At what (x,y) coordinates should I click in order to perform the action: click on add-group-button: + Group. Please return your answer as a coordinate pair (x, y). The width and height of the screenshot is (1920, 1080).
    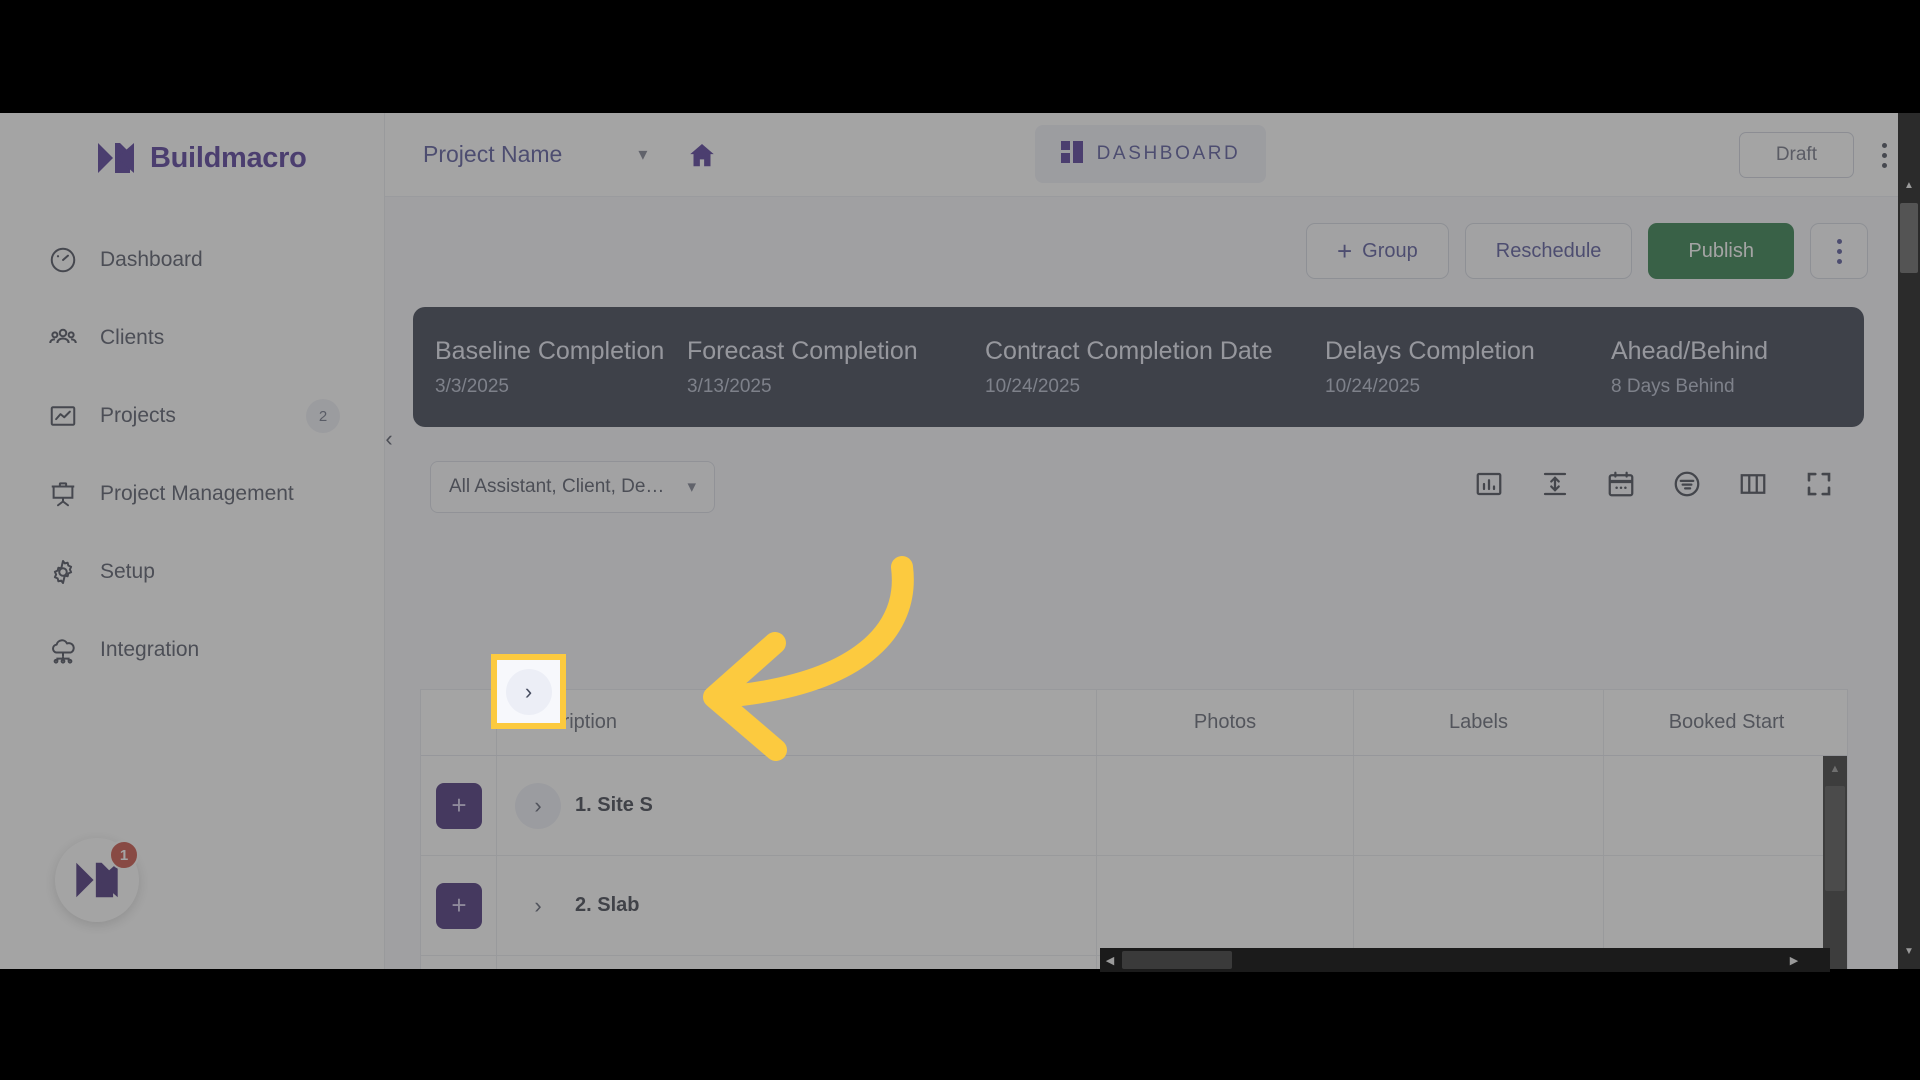
    Looking at the image, I should click on (1377, 251).